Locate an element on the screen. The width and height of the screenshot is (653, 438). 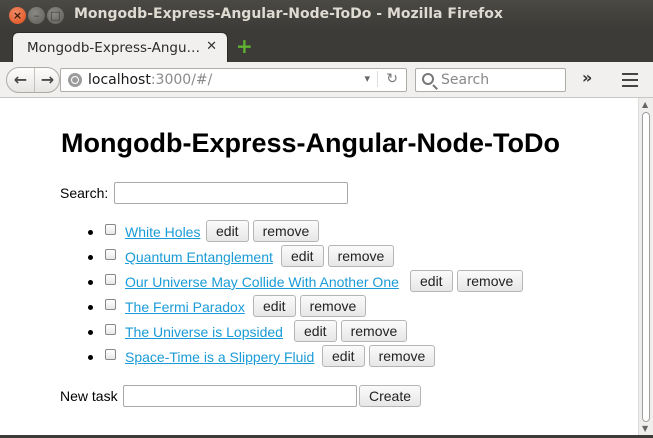
forward-arrow-icon: → is located at coordinates (47, 80).